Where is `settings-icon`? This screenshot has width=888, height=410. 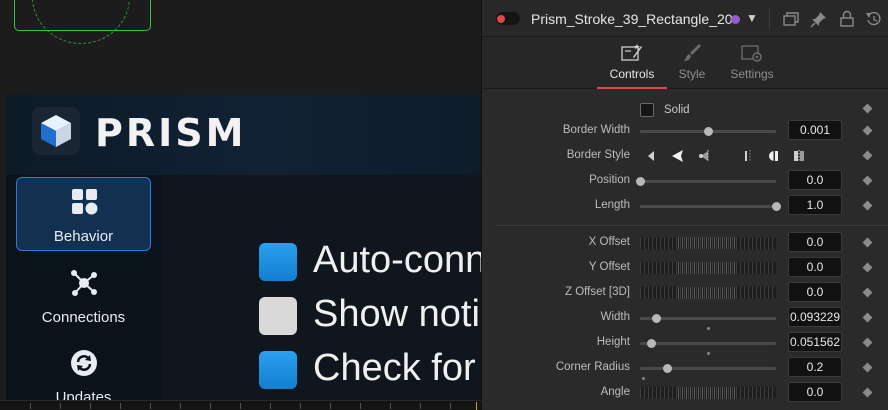
settings-icon is located at coordinates (751, 53).